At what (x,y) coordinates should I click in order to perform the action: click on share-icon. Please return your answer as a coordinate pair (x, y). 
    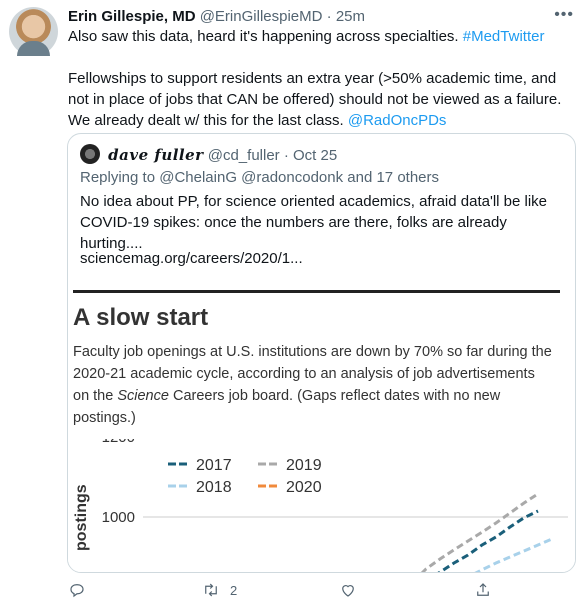
    Looking at the image, I should click on (483, 589).